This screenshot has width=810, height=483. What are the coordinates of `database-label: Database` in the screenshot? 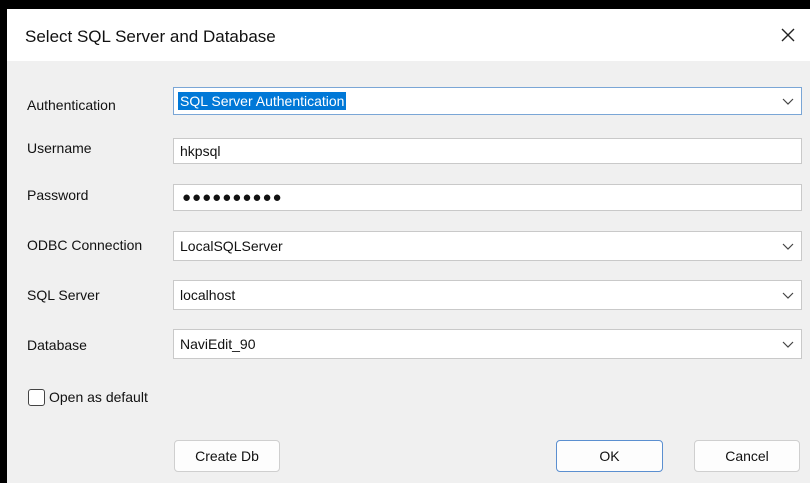 It's located at (57, 345).